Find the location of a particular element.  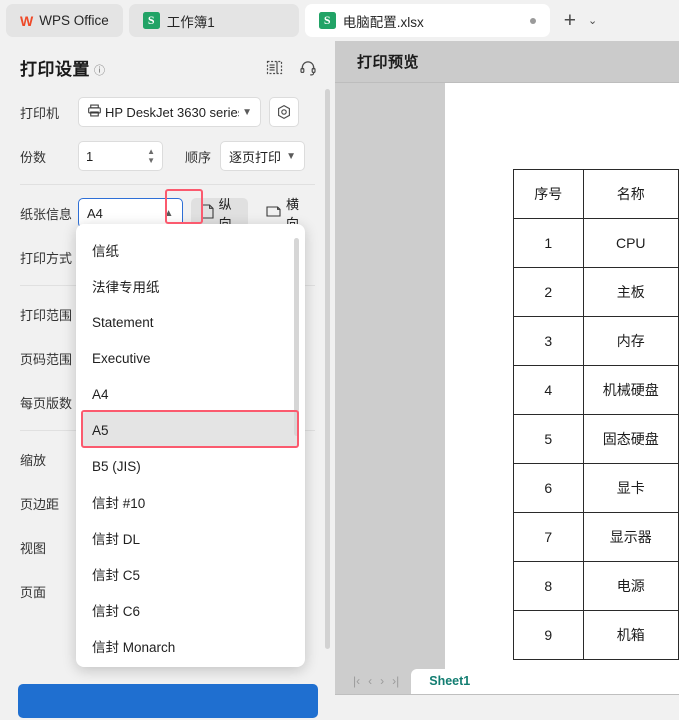

table-row: 1 CPU is located at coordinates (596, 243).